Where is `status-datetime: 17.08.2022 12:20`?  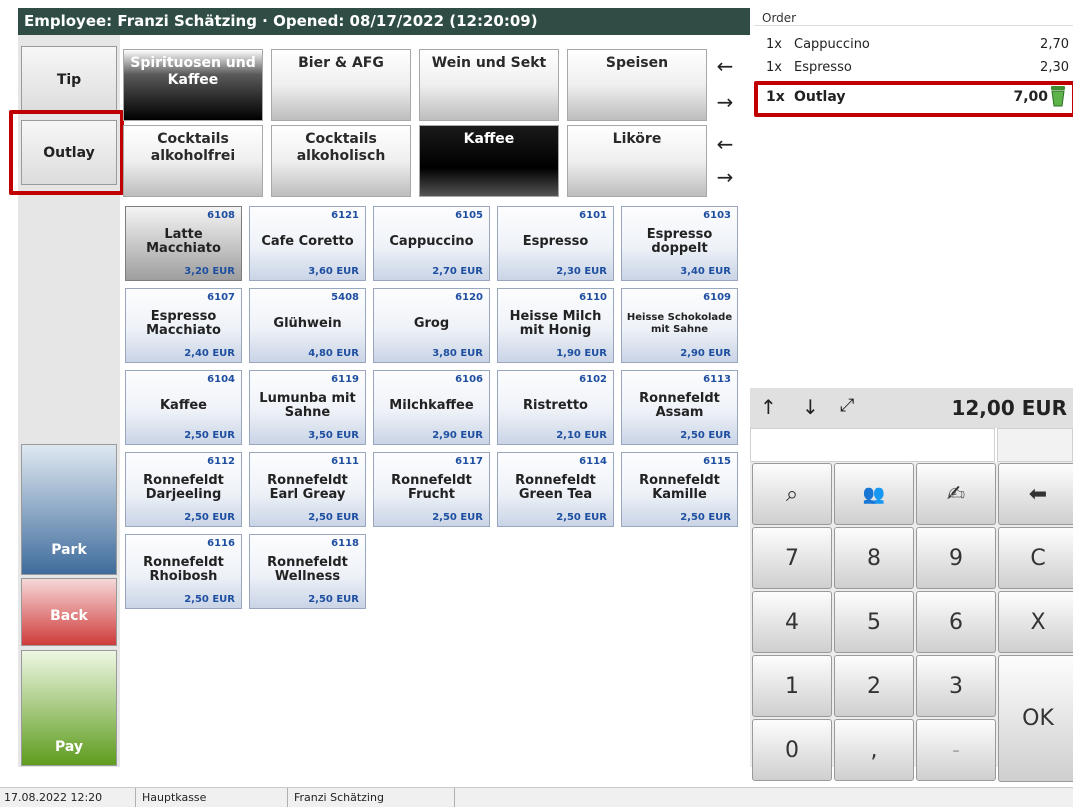 status-datetime: 17.08.2022 12:20 is located at coordinates (68, 797).